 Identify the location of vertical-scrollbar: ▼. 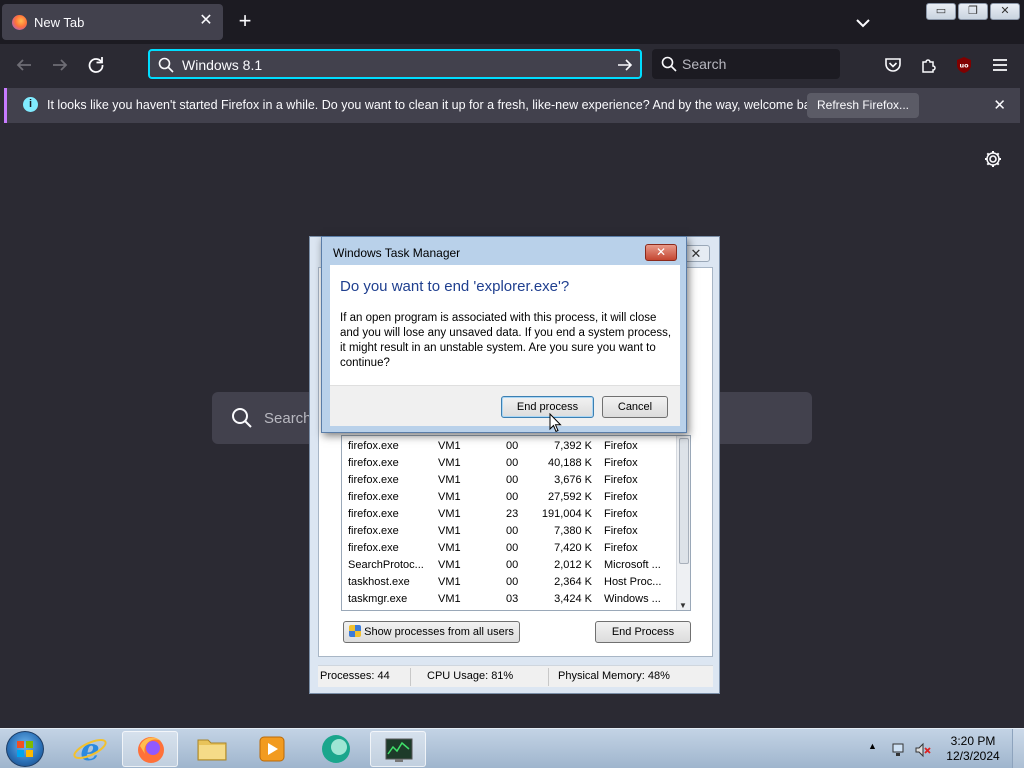
(683, 523).